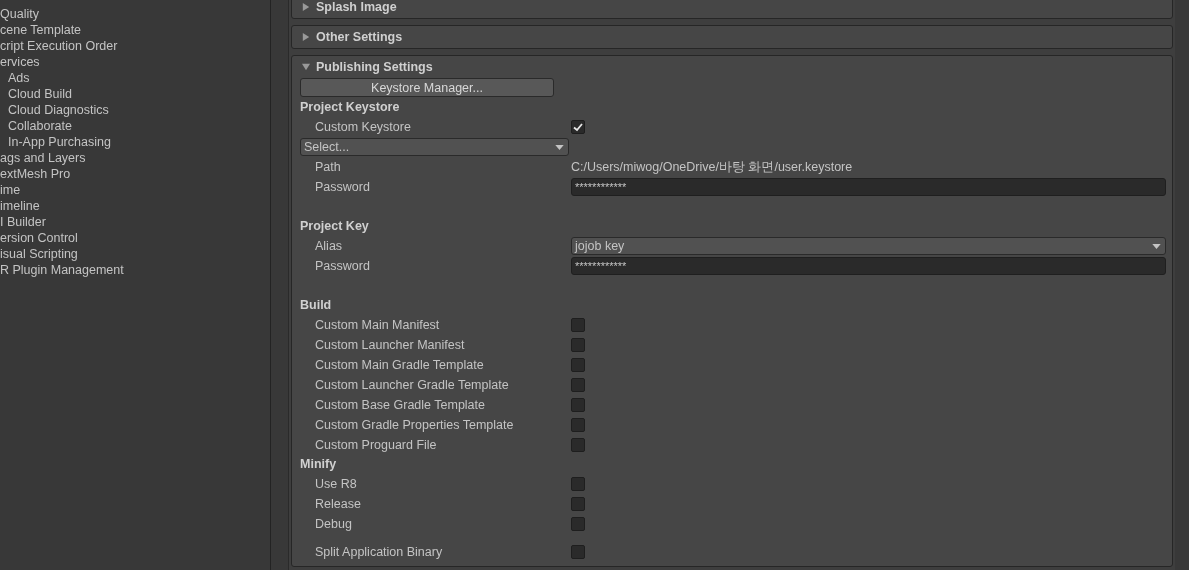 The image size is (1189, 570). Describe the element at coordinates (135, 238) in the screenshot. I see `sidebar-item: ersion Control` at that location.